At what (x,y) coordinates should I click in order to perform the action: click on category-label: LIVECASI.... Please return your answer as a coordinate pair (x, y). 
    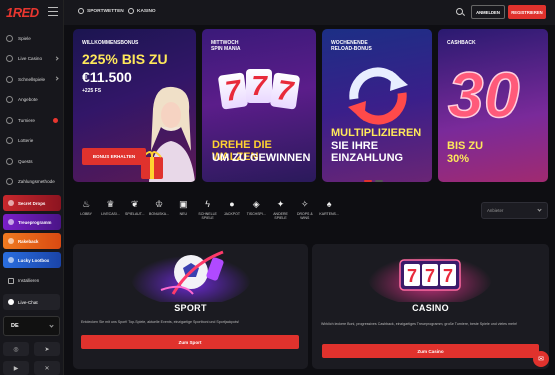
    Looking at the image, I should click on (110, 214).